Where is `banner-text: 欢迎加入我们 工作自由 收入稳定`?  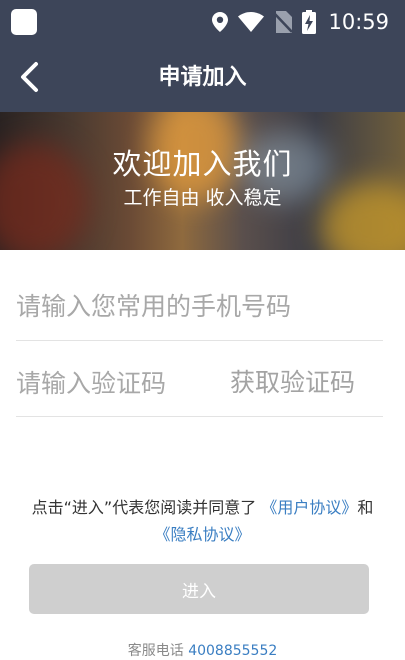
banner-text: 欢迎加入我们 工作自由 收入稳定 is located at coordinates (202, 179).